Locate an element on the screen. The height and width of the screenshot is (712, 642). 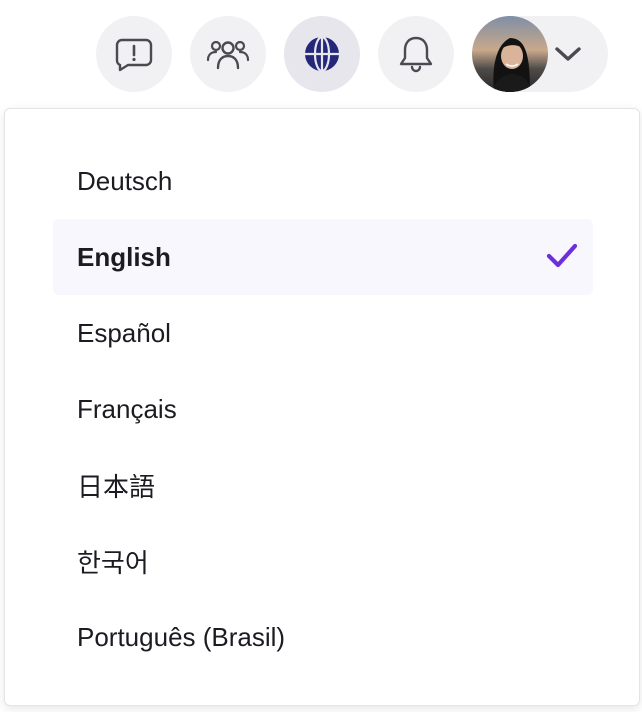
language-option-francais: Français is located at coordinates (323, 409).